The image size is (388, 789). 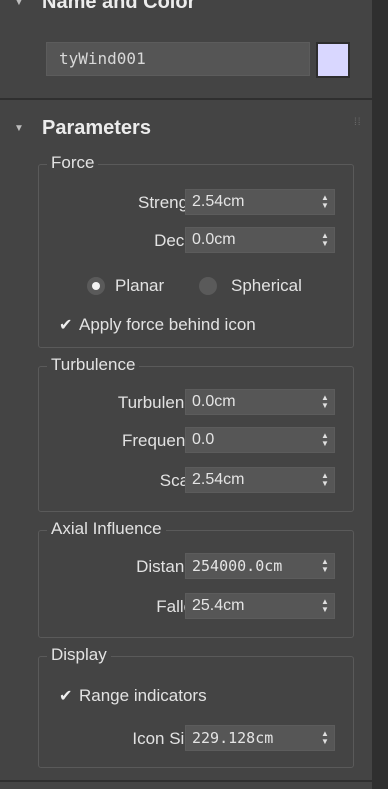 I want to click on group-legend: Turbulence, so click(x=93, y=365).